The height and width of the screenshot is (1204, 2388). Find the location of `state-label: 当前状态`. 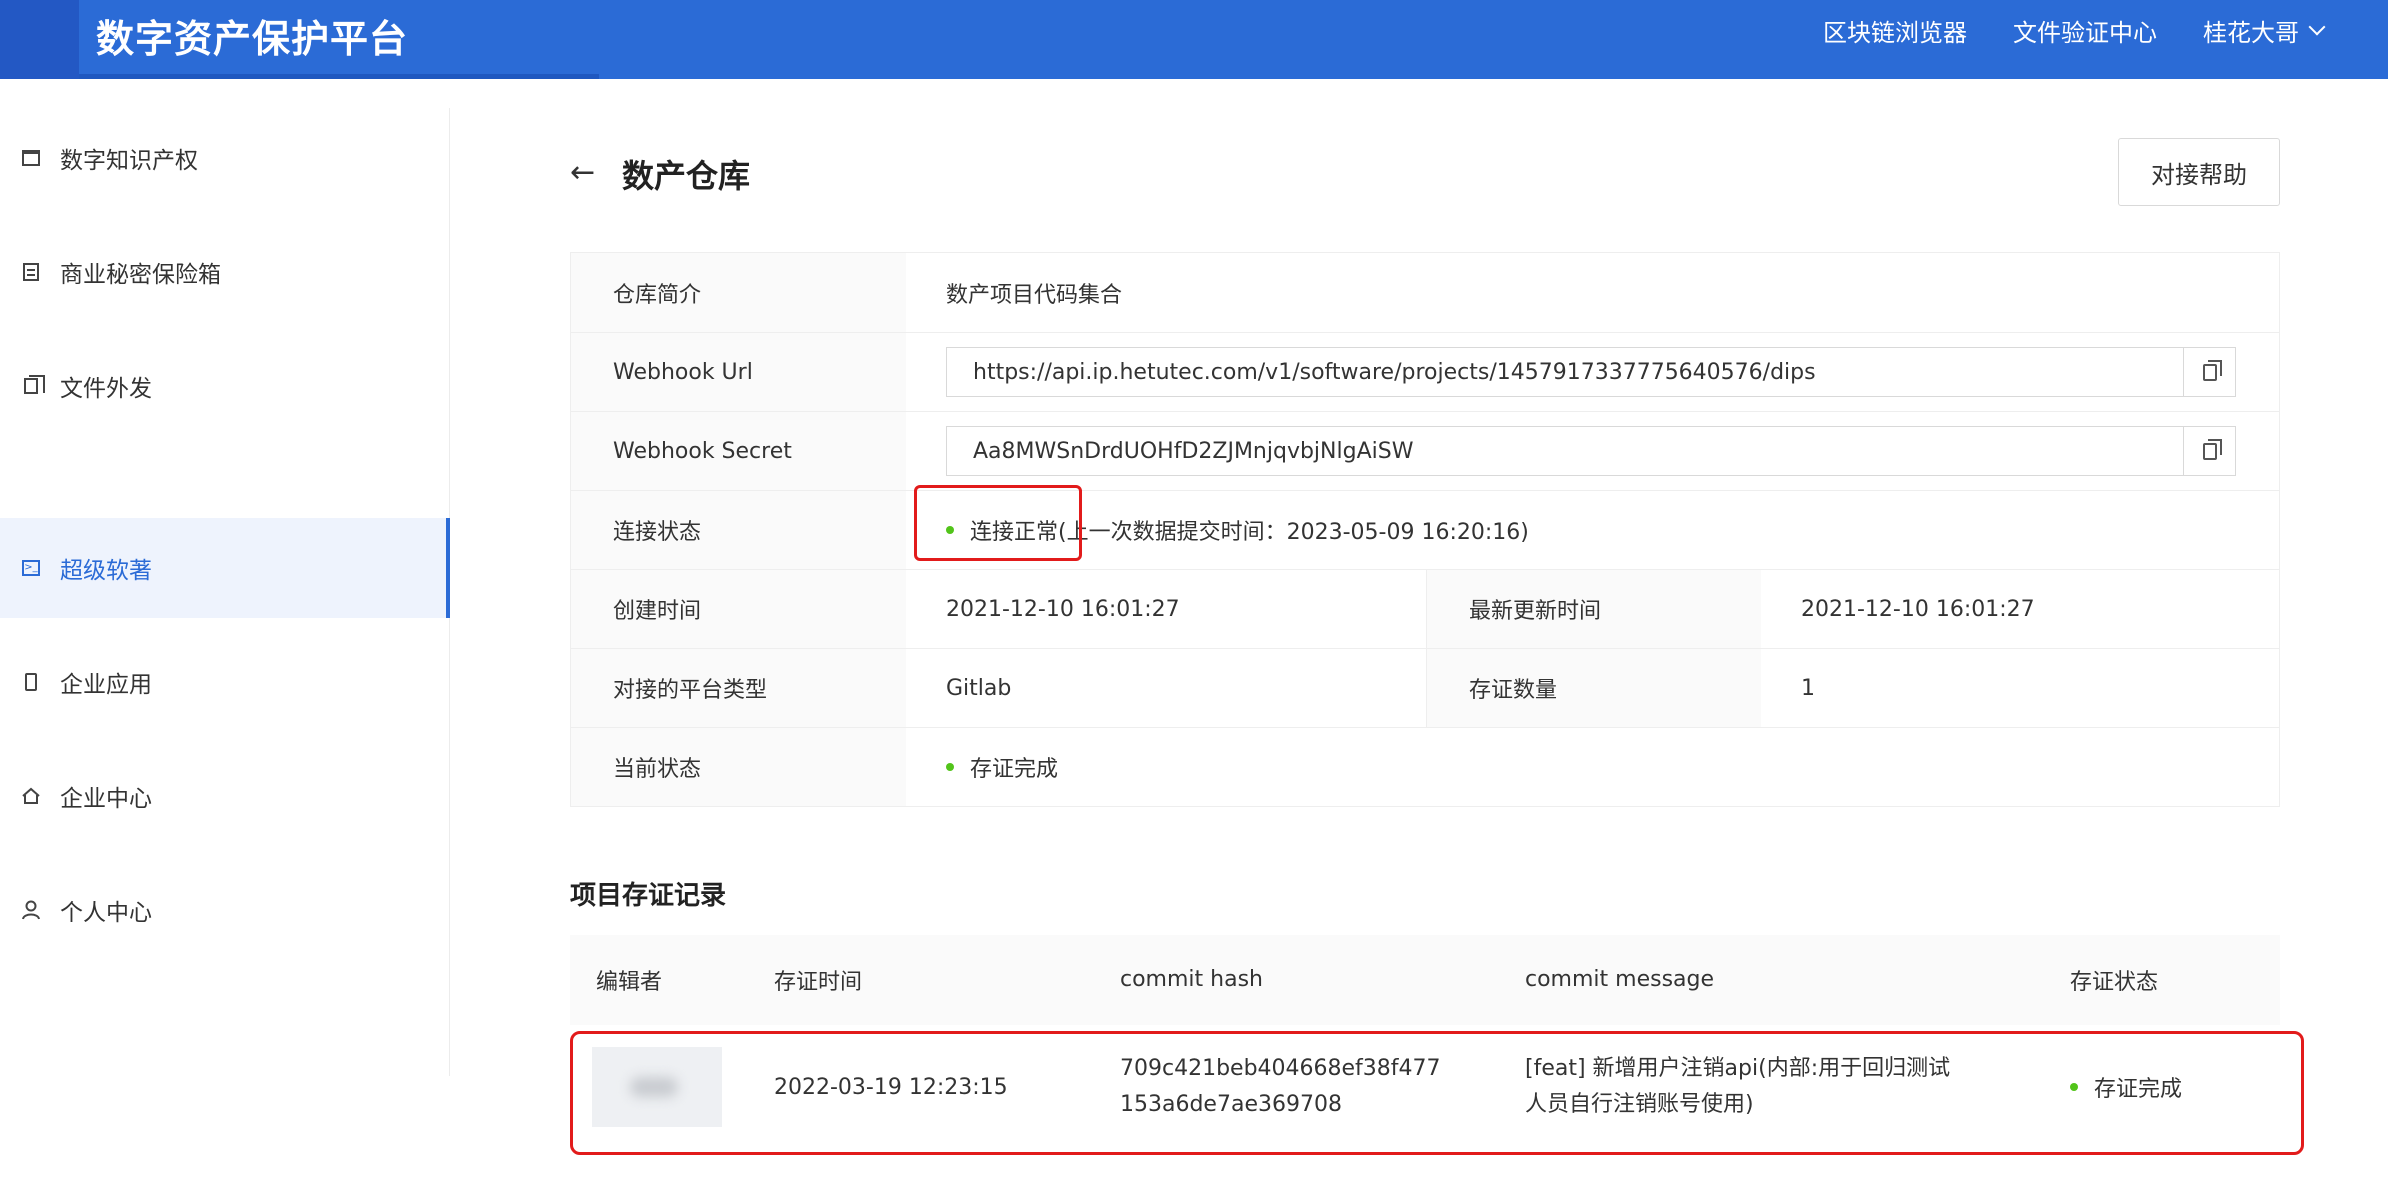

state-label: 当前状态 is located at coordinates (738, 767).